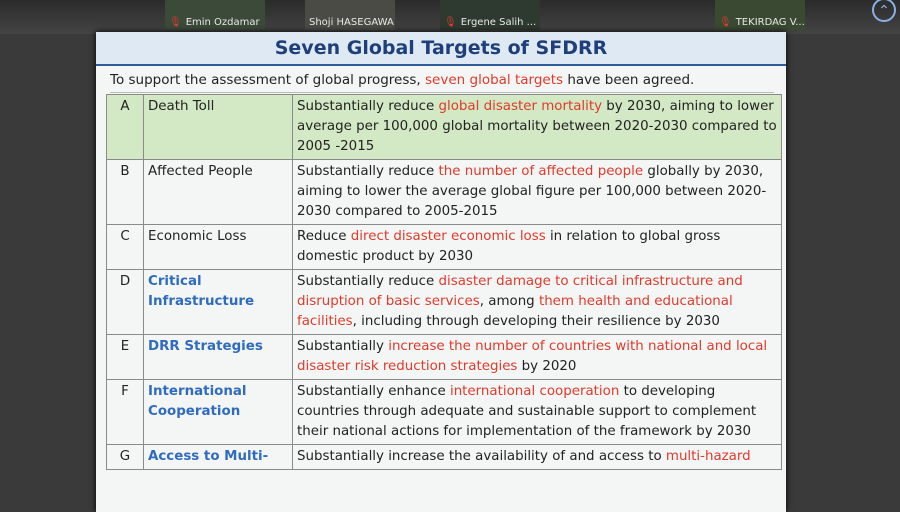 This screenshot has height=512, width=900. Describe the element at coordinates (125, 357) in the screenshot. I see `target-letter: E` at that location.